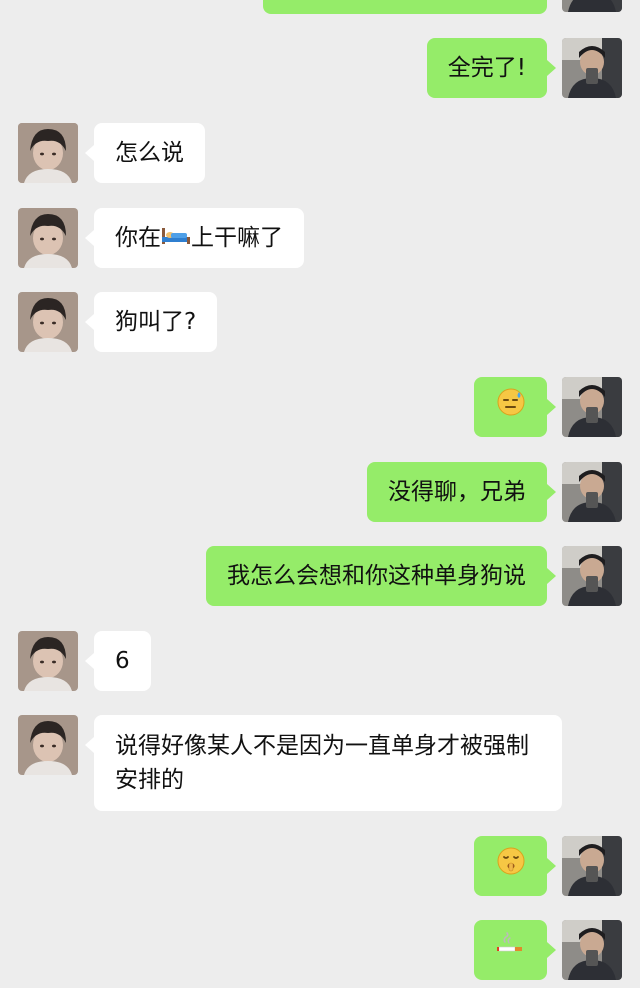 This screenshot has width=640, height=988. What do you see at coordinates (323, 763) in the screenshot?
I see `message-bubble: 说得好像某人不是因为一直单身才被强制安排的` at bounding box center [323, 763].